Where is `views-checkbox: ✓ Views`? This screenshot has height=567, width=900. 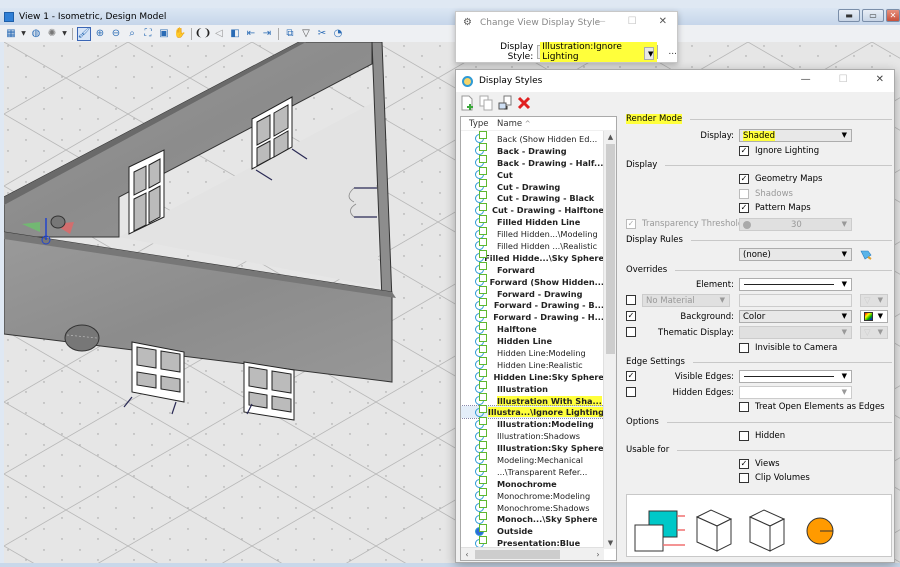
views-checkbox: ✓ Views is located at coordinates (759, 464).